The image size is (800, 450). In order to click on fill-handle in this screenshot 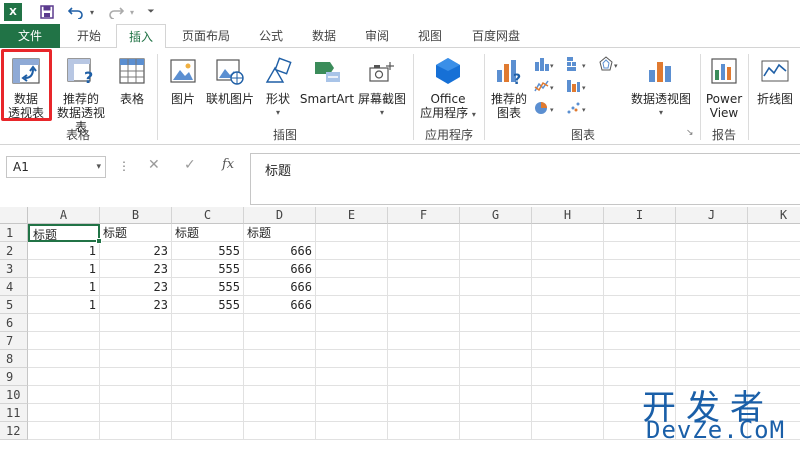, I will do `click(99, 241)`.